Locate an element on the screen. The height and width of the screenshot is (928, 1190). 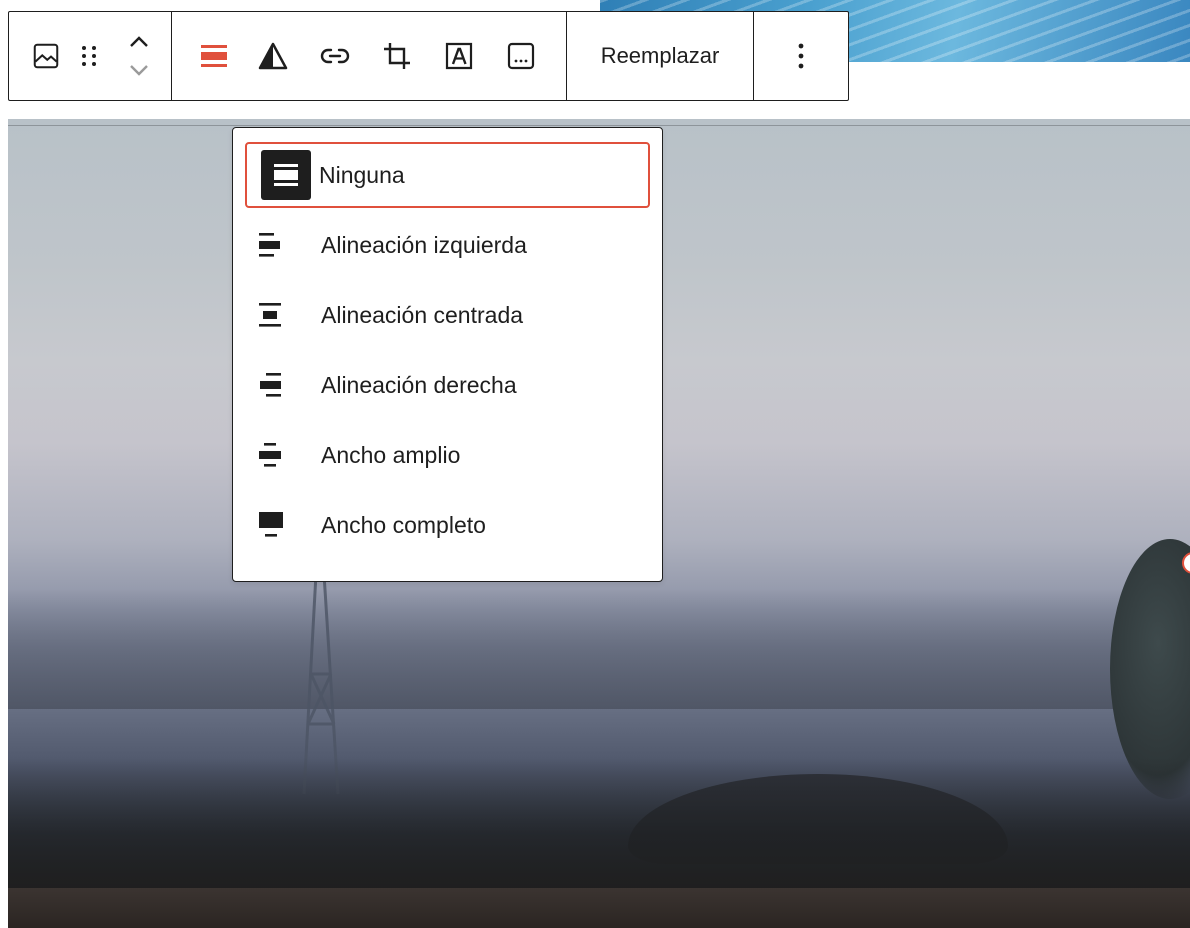
replace-button: Reemplazar is located at coordinates (660, 56).